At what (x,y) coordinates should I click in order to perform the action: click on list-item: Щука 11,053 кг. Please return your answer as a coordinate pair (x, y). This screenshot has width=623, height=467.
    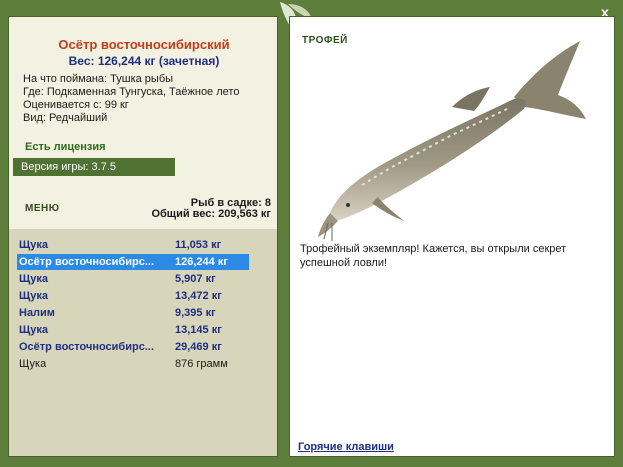
    Looking at the image, I should click on (133, 245).